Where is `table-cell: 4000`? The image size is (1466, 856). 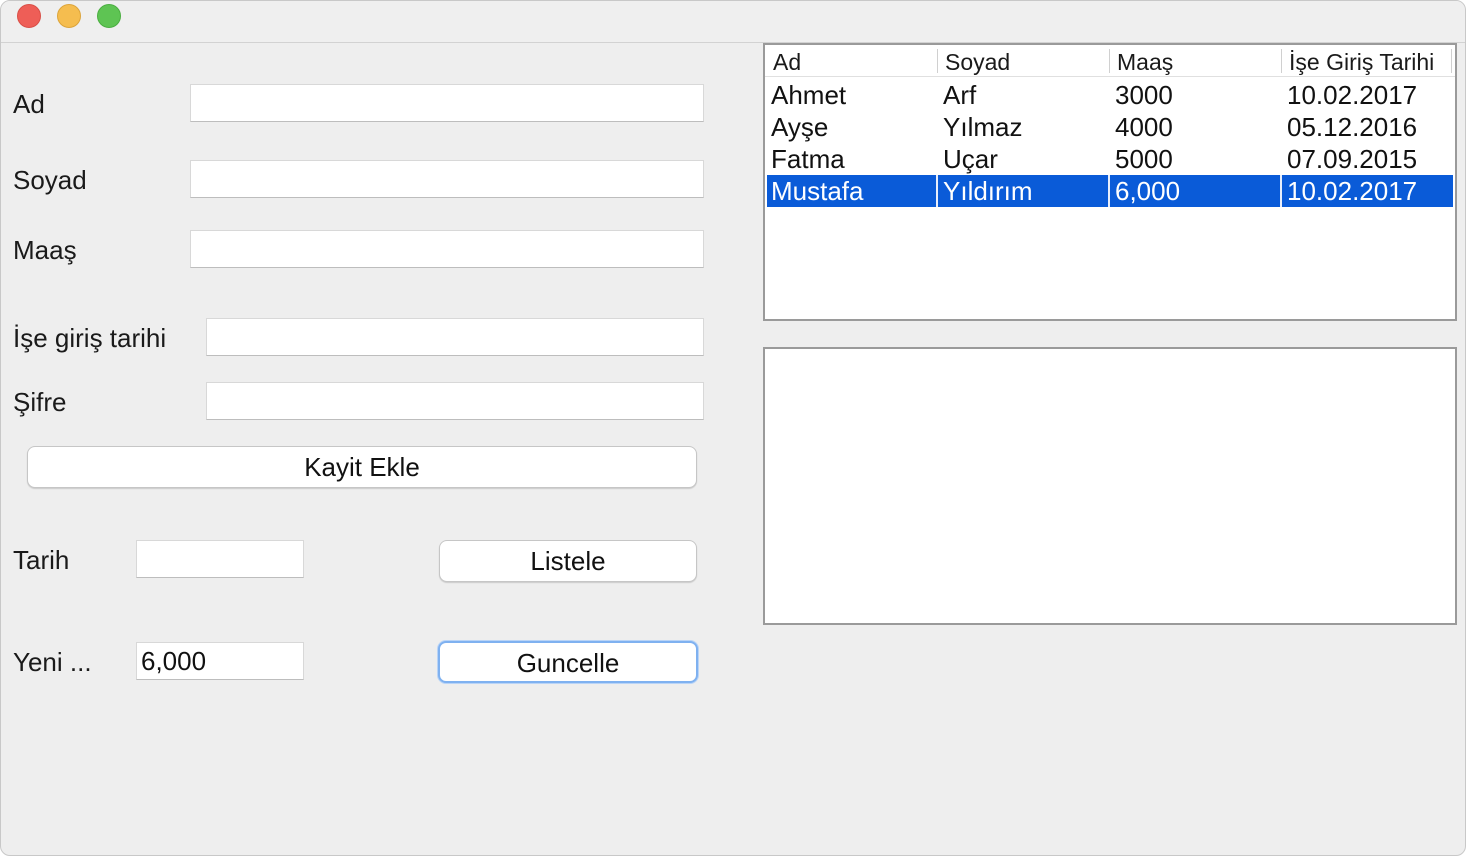
table-cell: 4000 is located at coordinates (1144, 127).